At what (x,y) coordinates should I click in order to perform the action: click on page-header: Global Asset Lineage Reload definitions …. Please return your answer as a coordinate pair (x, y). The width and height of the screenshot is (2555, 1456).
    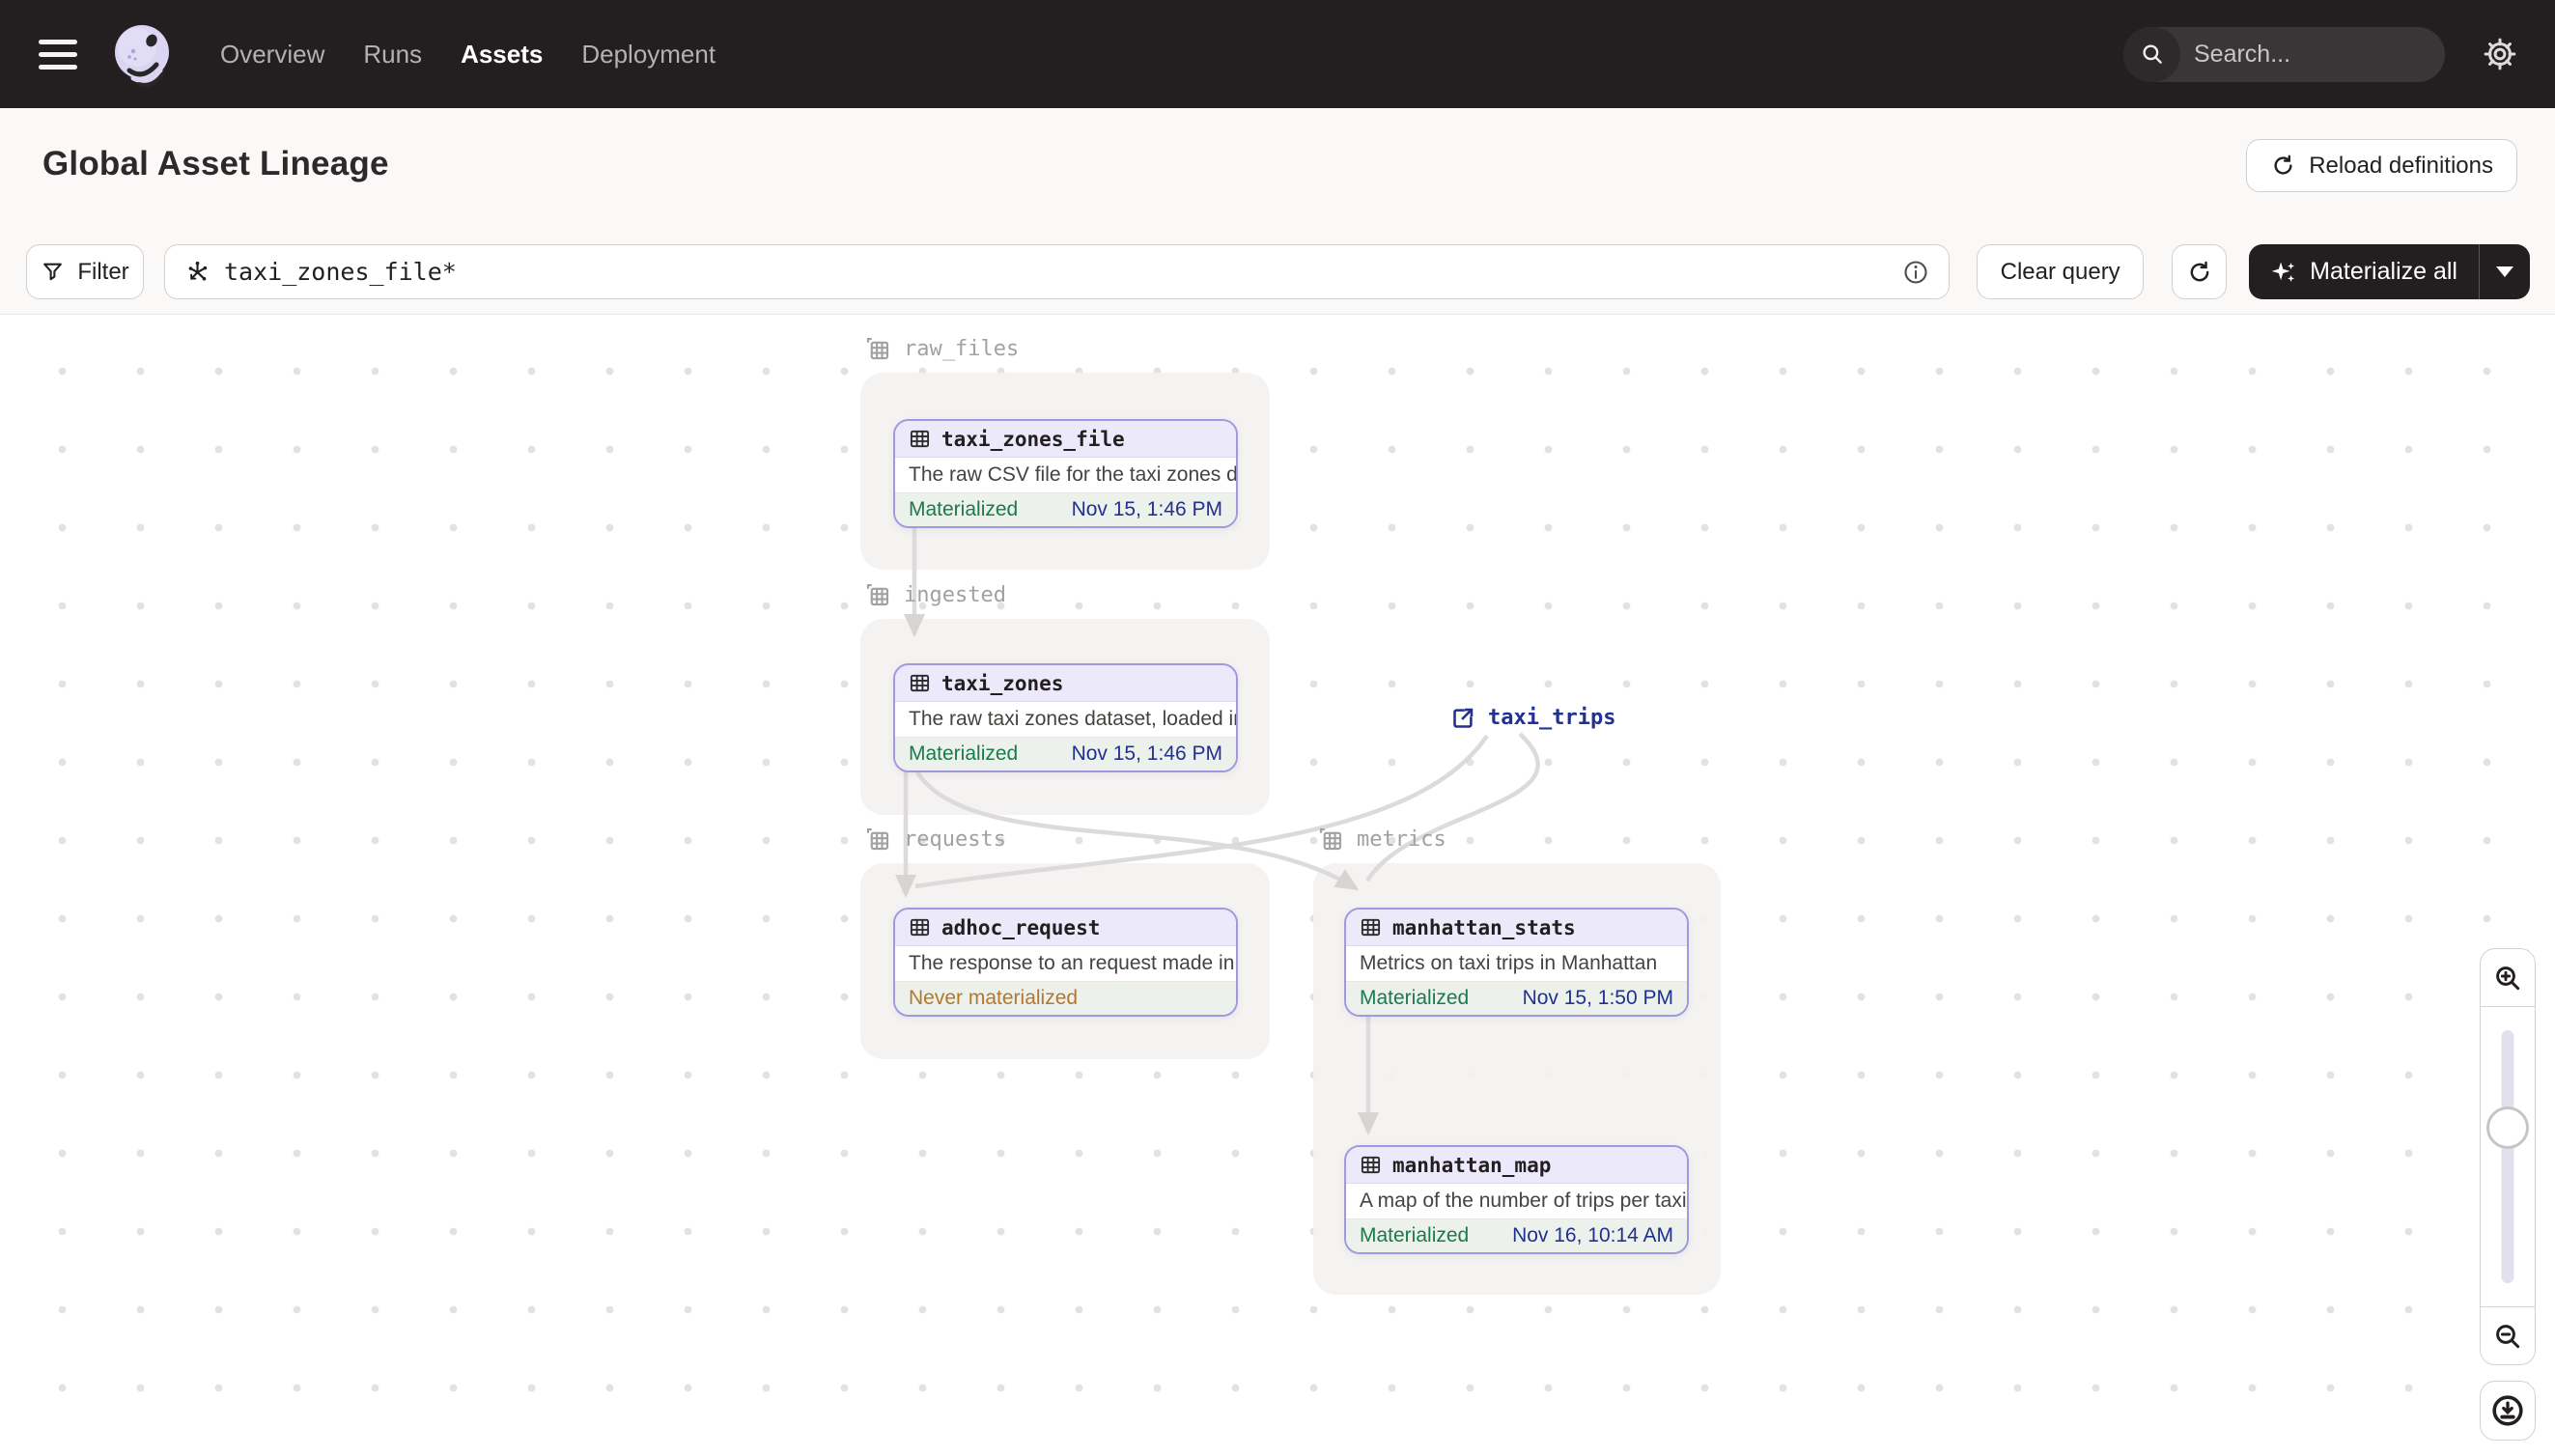
    Looking at the image, I should click on (1277, 212).